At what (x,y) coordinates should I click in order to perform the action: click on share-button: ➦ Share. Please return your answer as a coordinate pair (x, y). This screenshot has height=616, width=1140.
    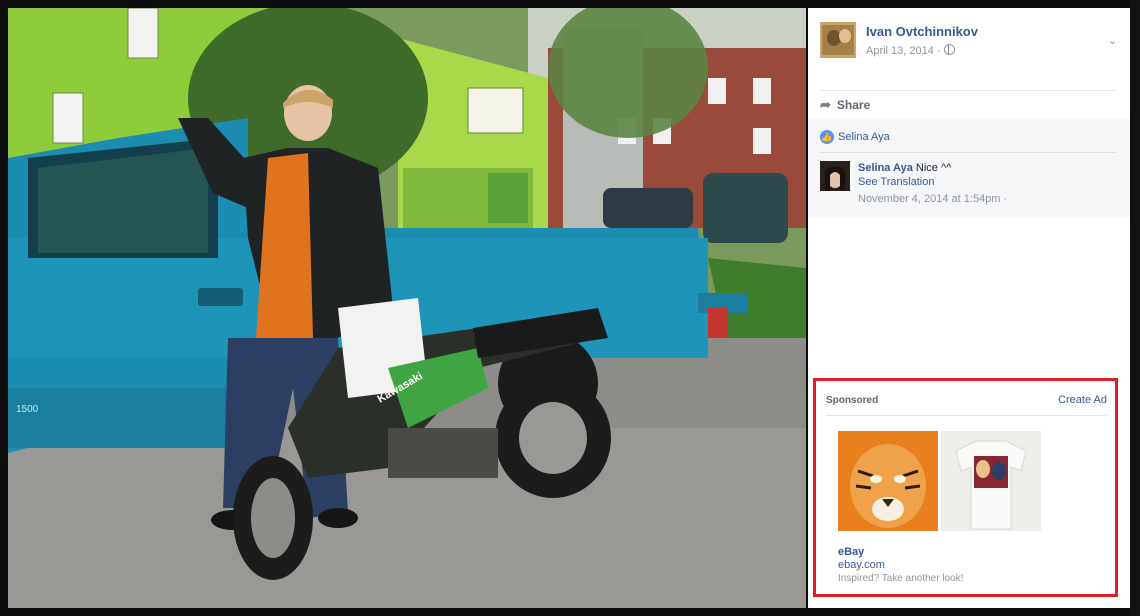
    Looking at the image, I should click on (845, 106).